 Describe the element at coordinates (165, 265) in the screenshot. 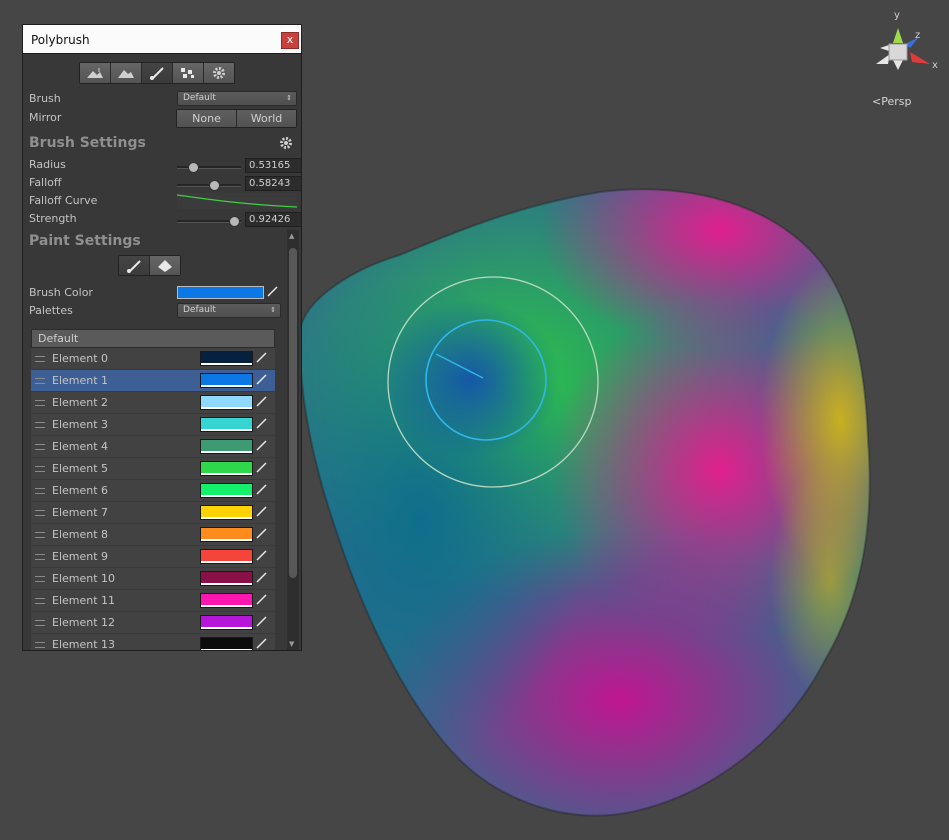

I see `paint-fill-tab` at that location.